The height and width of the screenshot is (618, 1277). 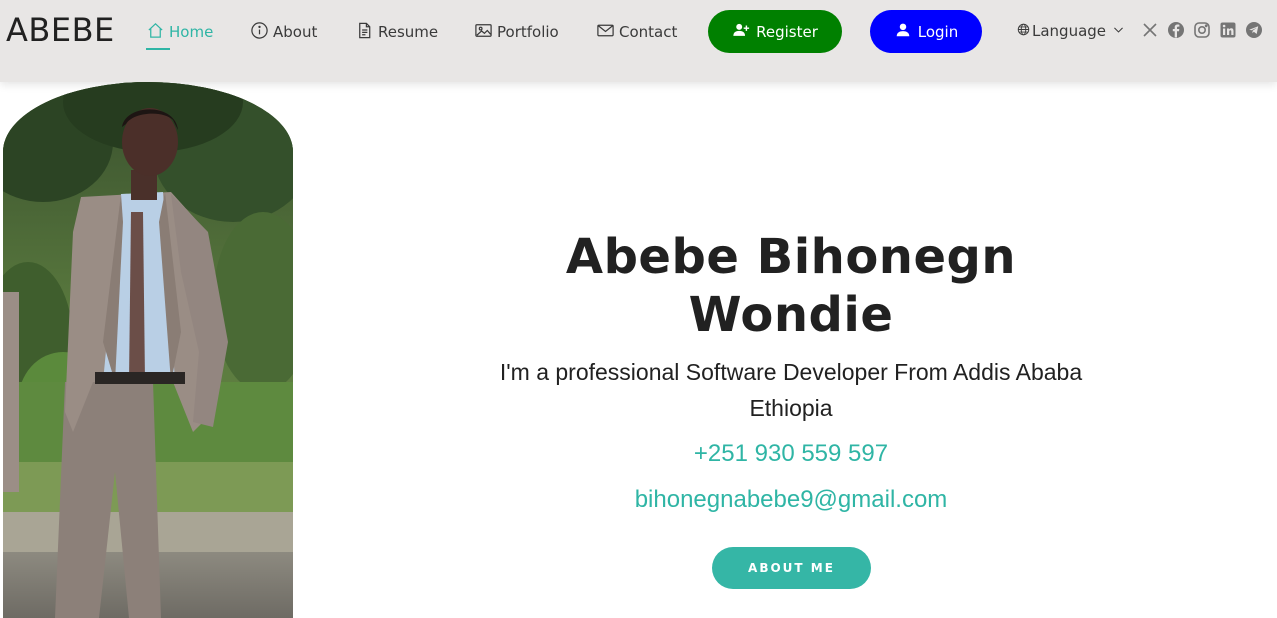 I want to click on person-icon, so click(x=903, y=32).